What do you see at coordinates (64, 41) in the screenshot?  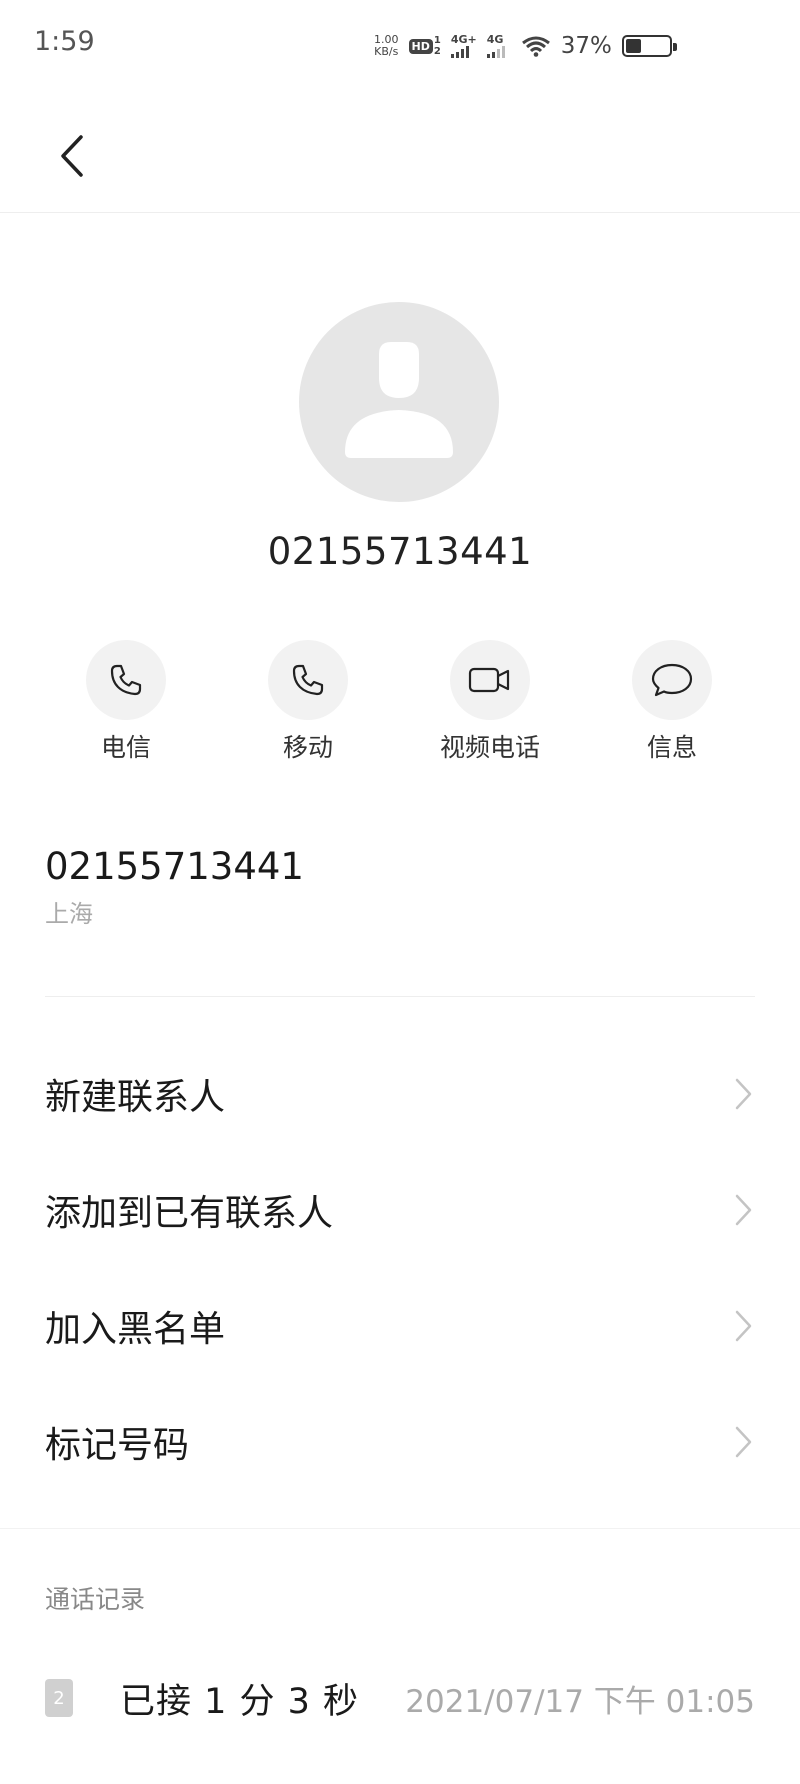 I see `status-time: 1:59` at bounding box center [64, 41].